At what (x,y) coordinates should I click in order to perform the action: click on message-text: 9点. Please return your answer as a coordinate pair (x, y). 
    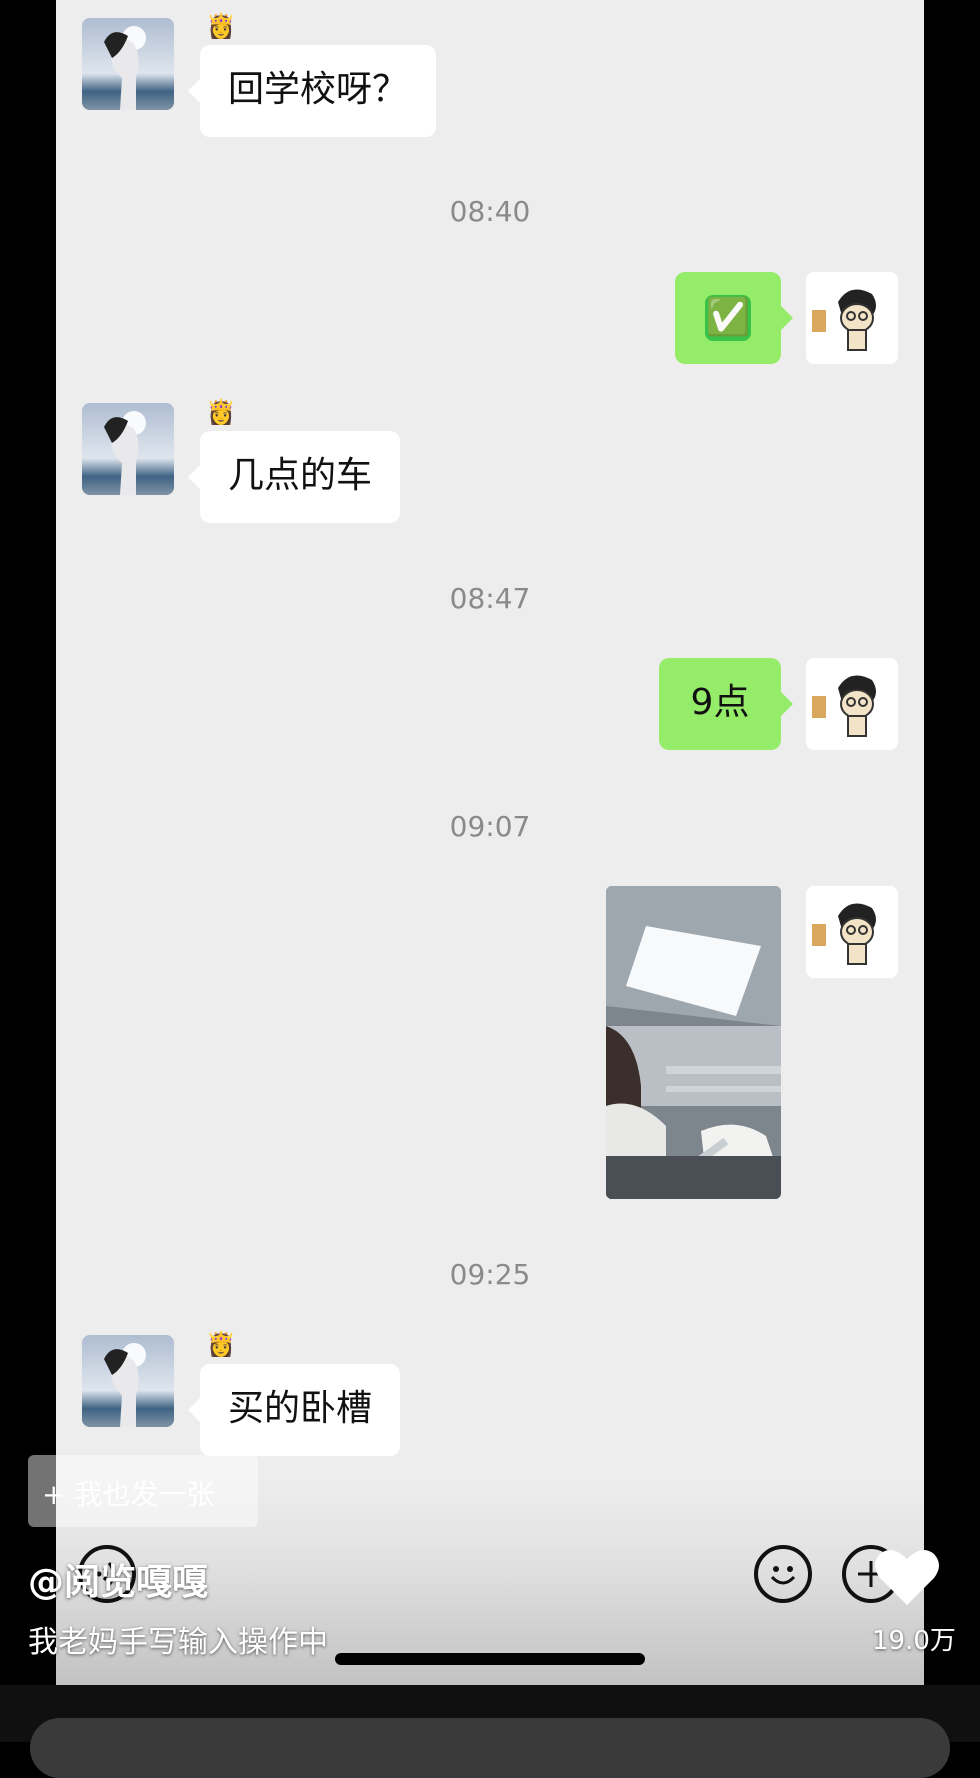
    Looking at the image, I should click on (720, 702).